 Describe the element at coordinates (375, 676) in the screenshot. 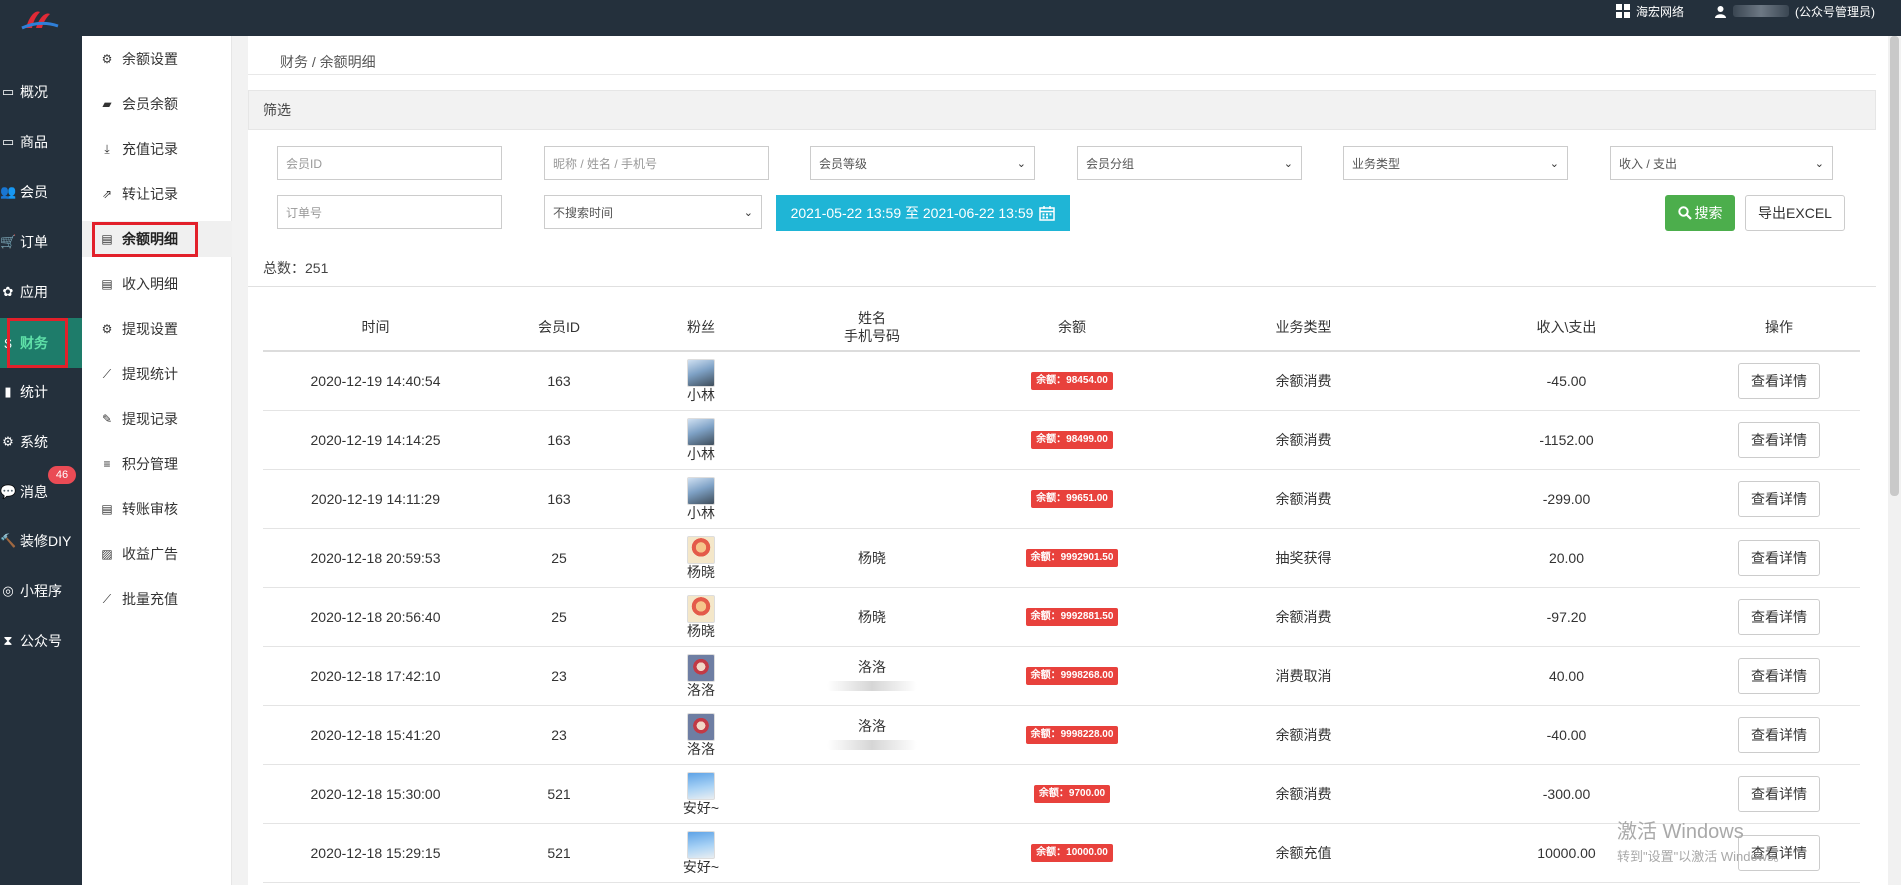

I see `cell-time: 2020-12-18 17:42:10` at that location.